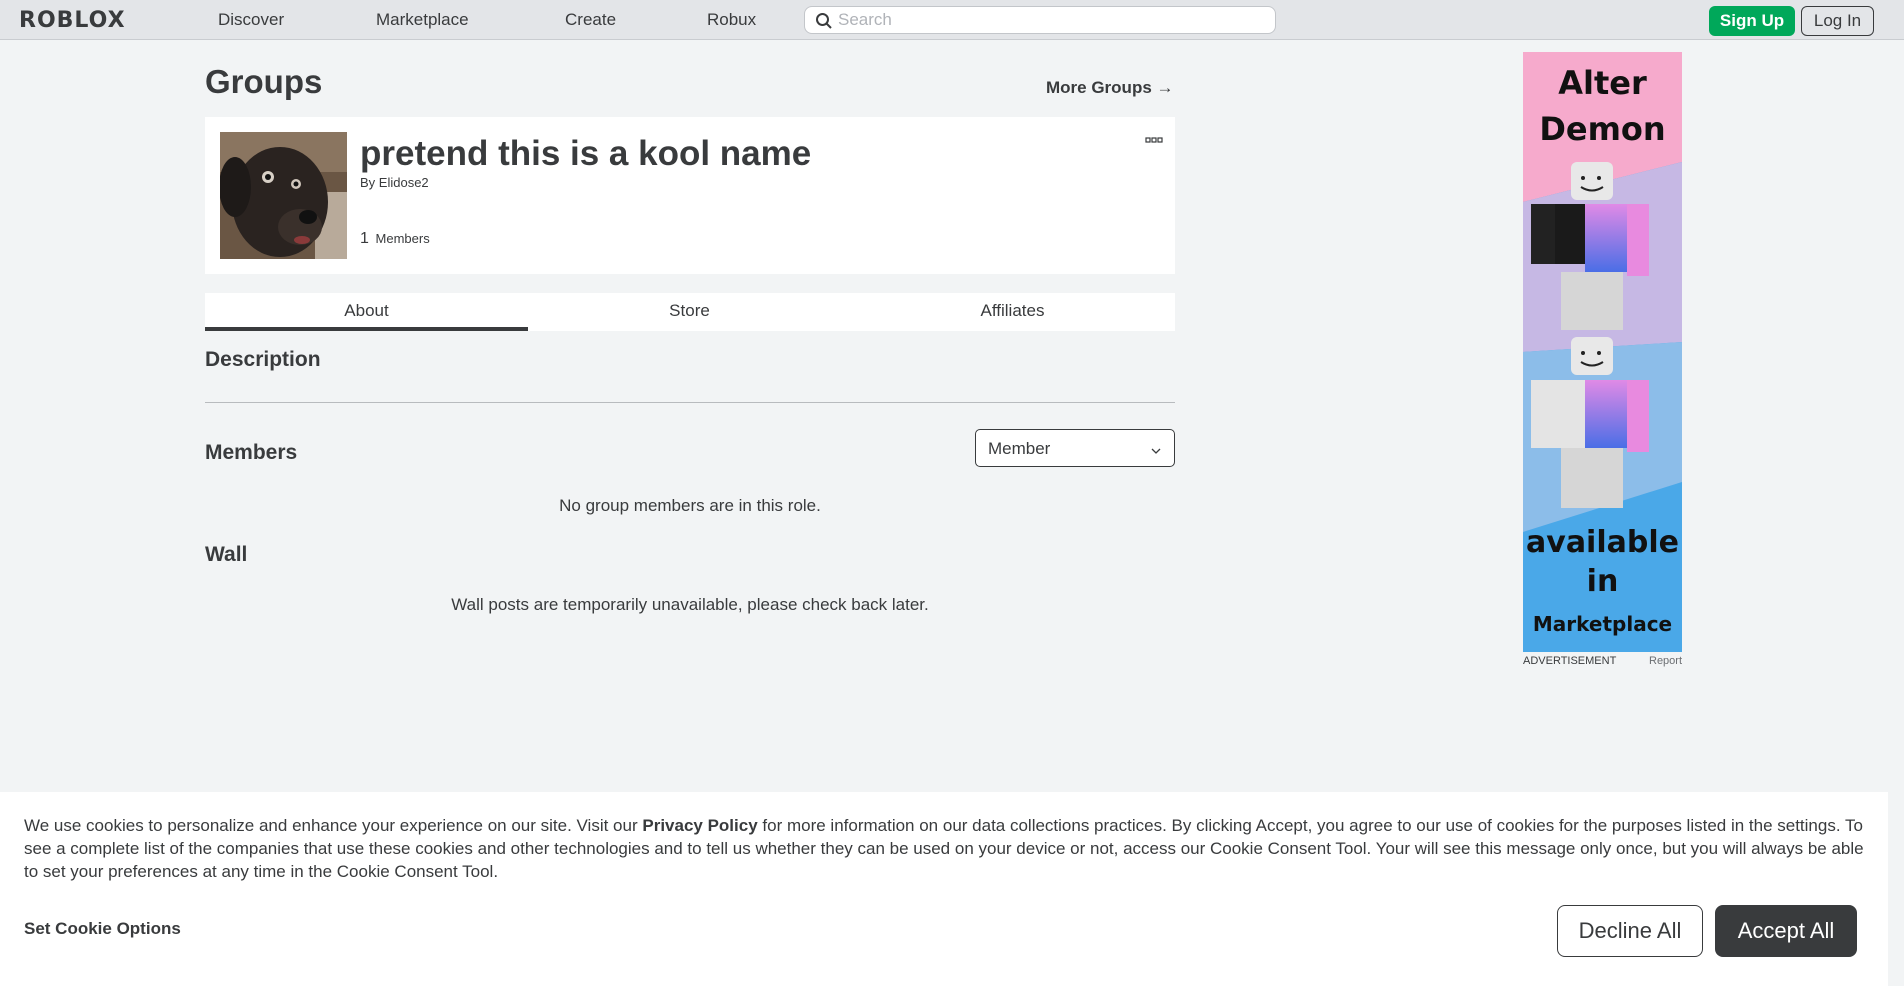 The width and height of the screenshot is (1904, 986). I want to click on wall-heading: Wall, so click(226, 554).